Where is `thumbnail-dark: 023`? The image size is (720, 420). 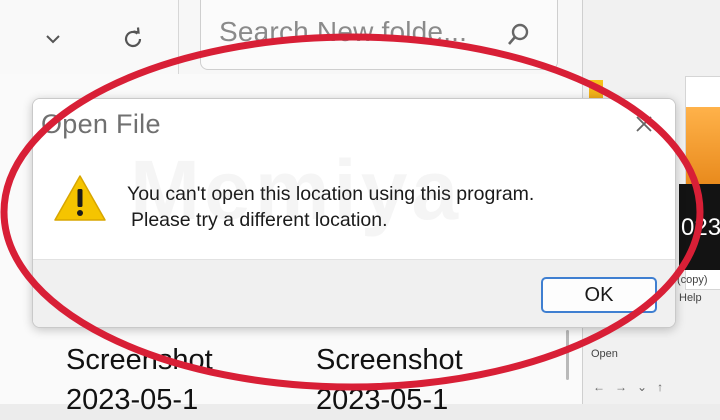
thumbnail-dark: 023 is located at coordinates (699, 227).